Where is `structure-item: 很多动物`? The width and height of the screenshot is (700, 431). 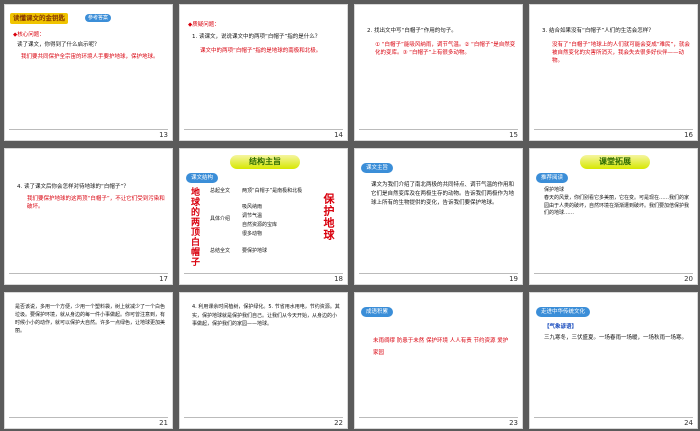 structure-item: 很多动物 is located at coordinates (252, 234).